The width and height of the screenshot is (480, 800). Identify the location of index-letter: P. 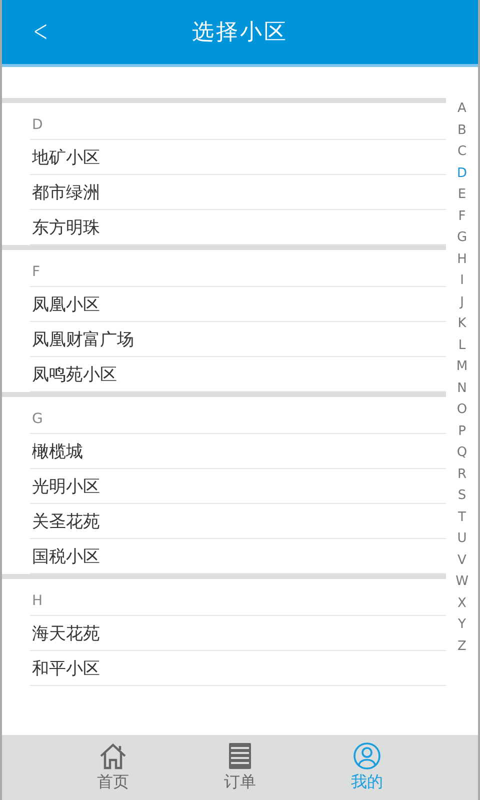
(462, 431).